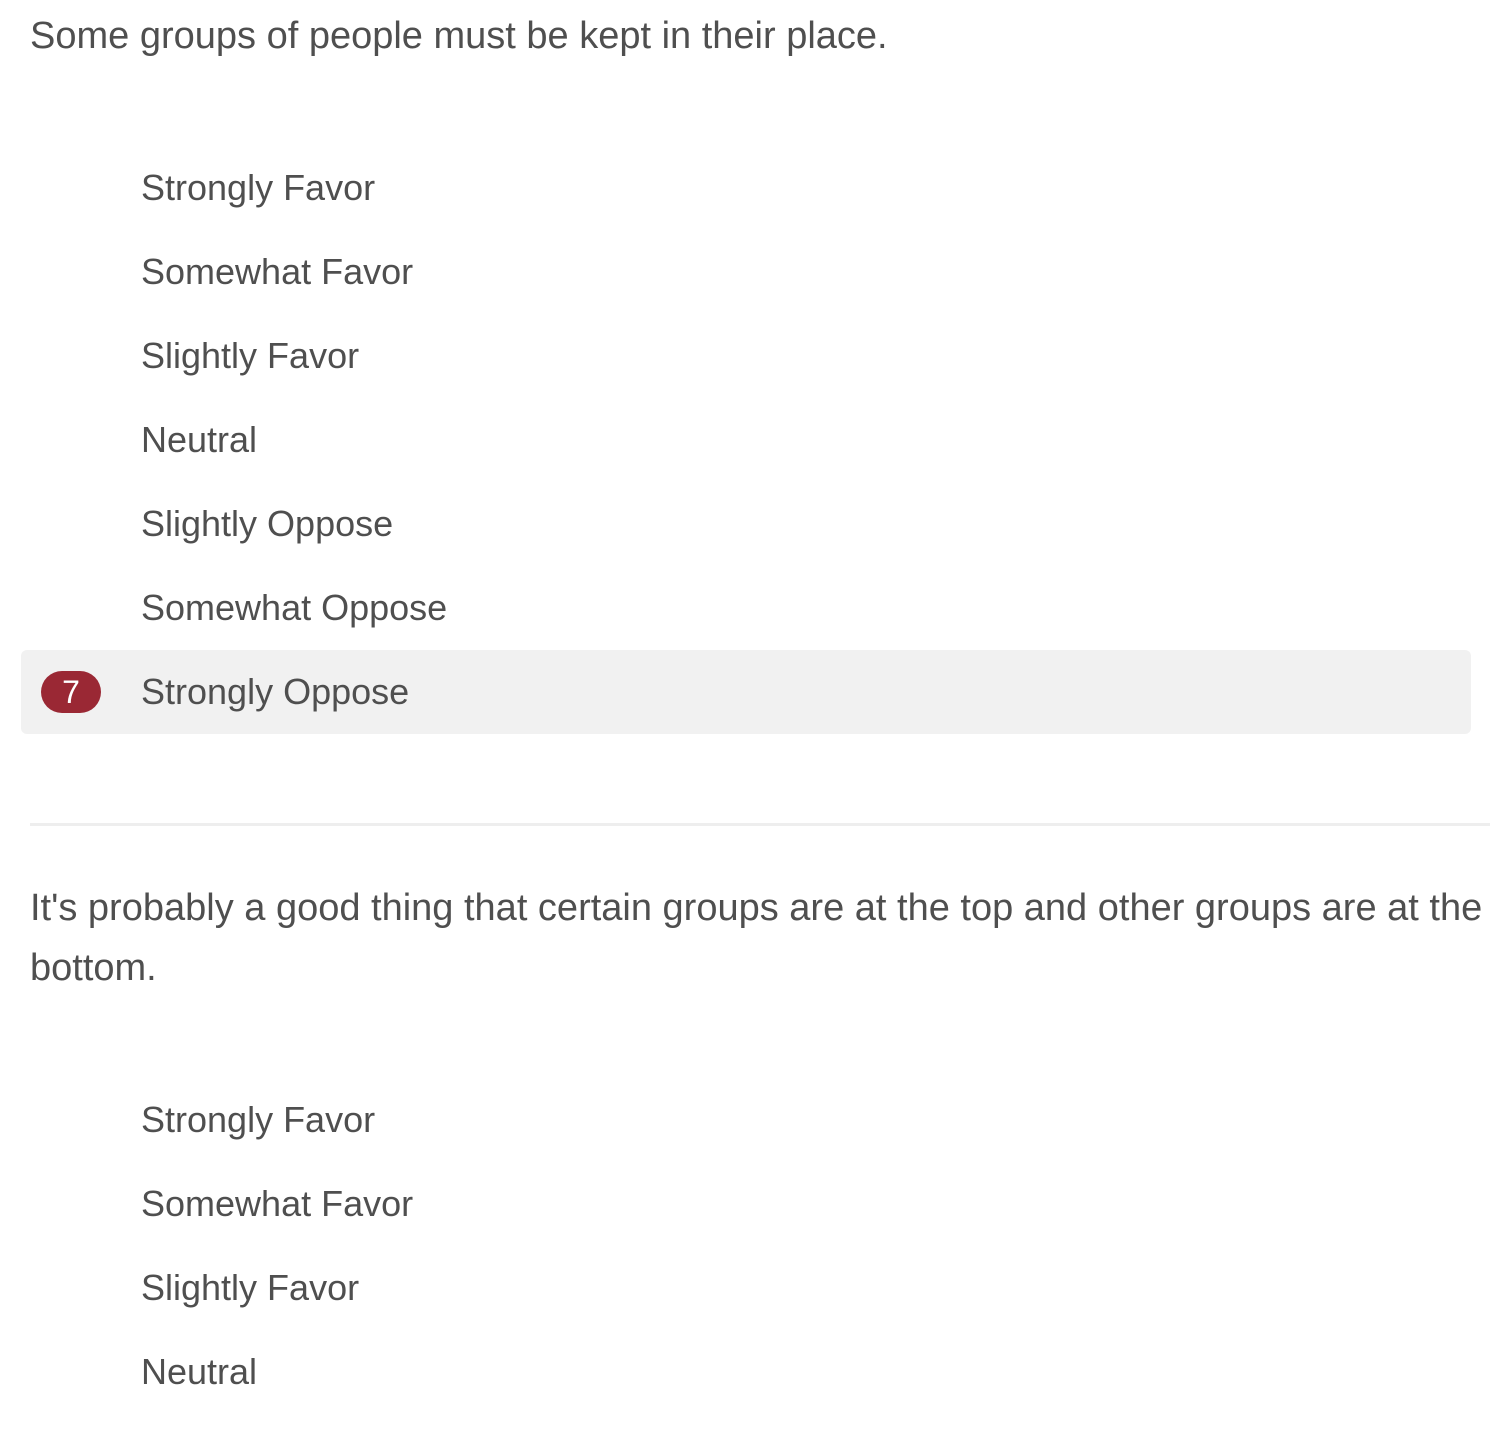  What do you see at coordinates (760, 824) in the screenshot?
I see `question-divider` at bounding box center [760, 824].